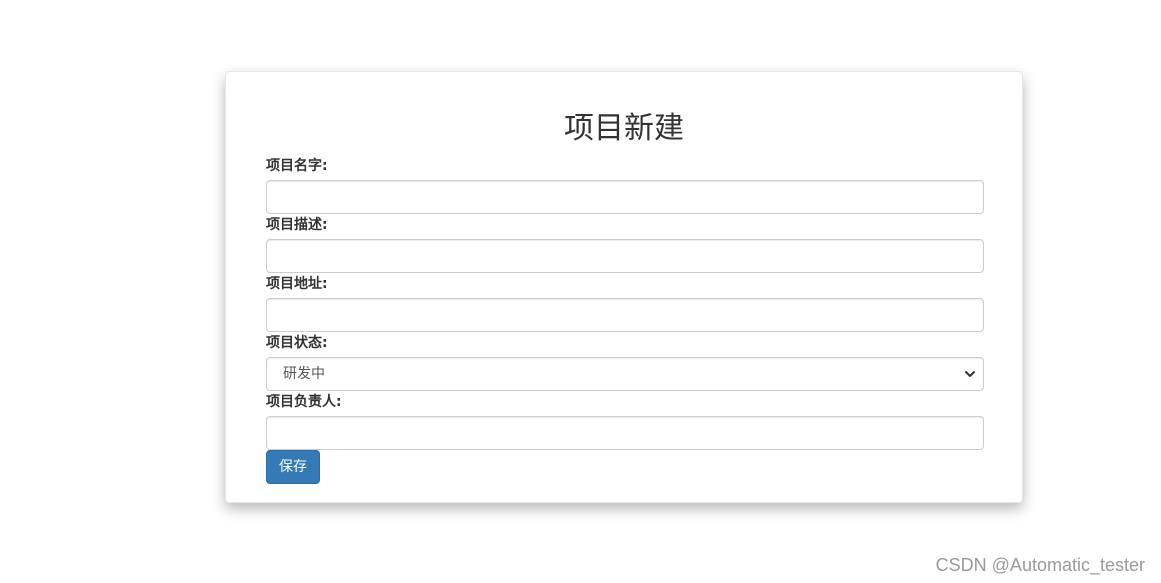 Image resolution: width=1161 pixels, height=583 pixels. What do you see at coordinates (293, 467) in the screenshot?
I see `save-button: 保存` at bounding box center [293, 467].